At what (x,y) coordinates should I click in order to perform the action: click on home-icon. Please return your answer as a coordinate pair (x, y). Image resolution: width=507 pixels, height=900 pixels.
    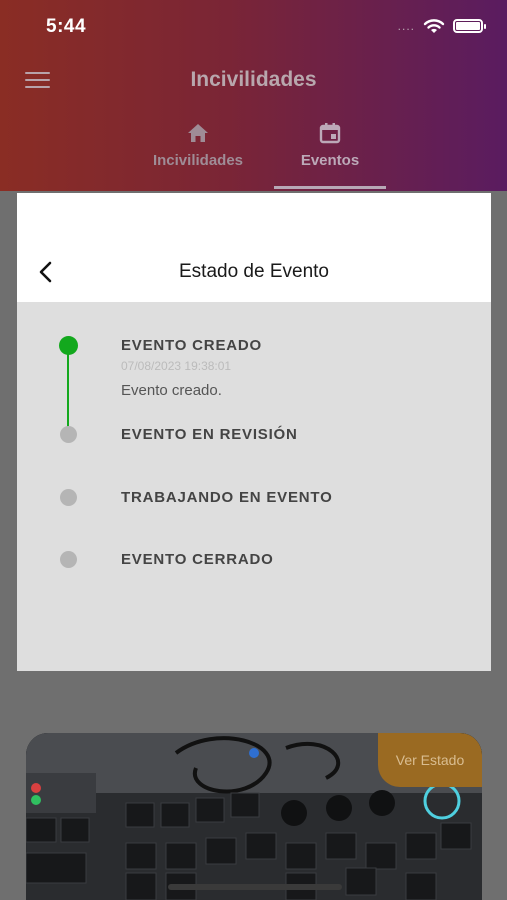
    Looking at the image, I should click on (198, 133).